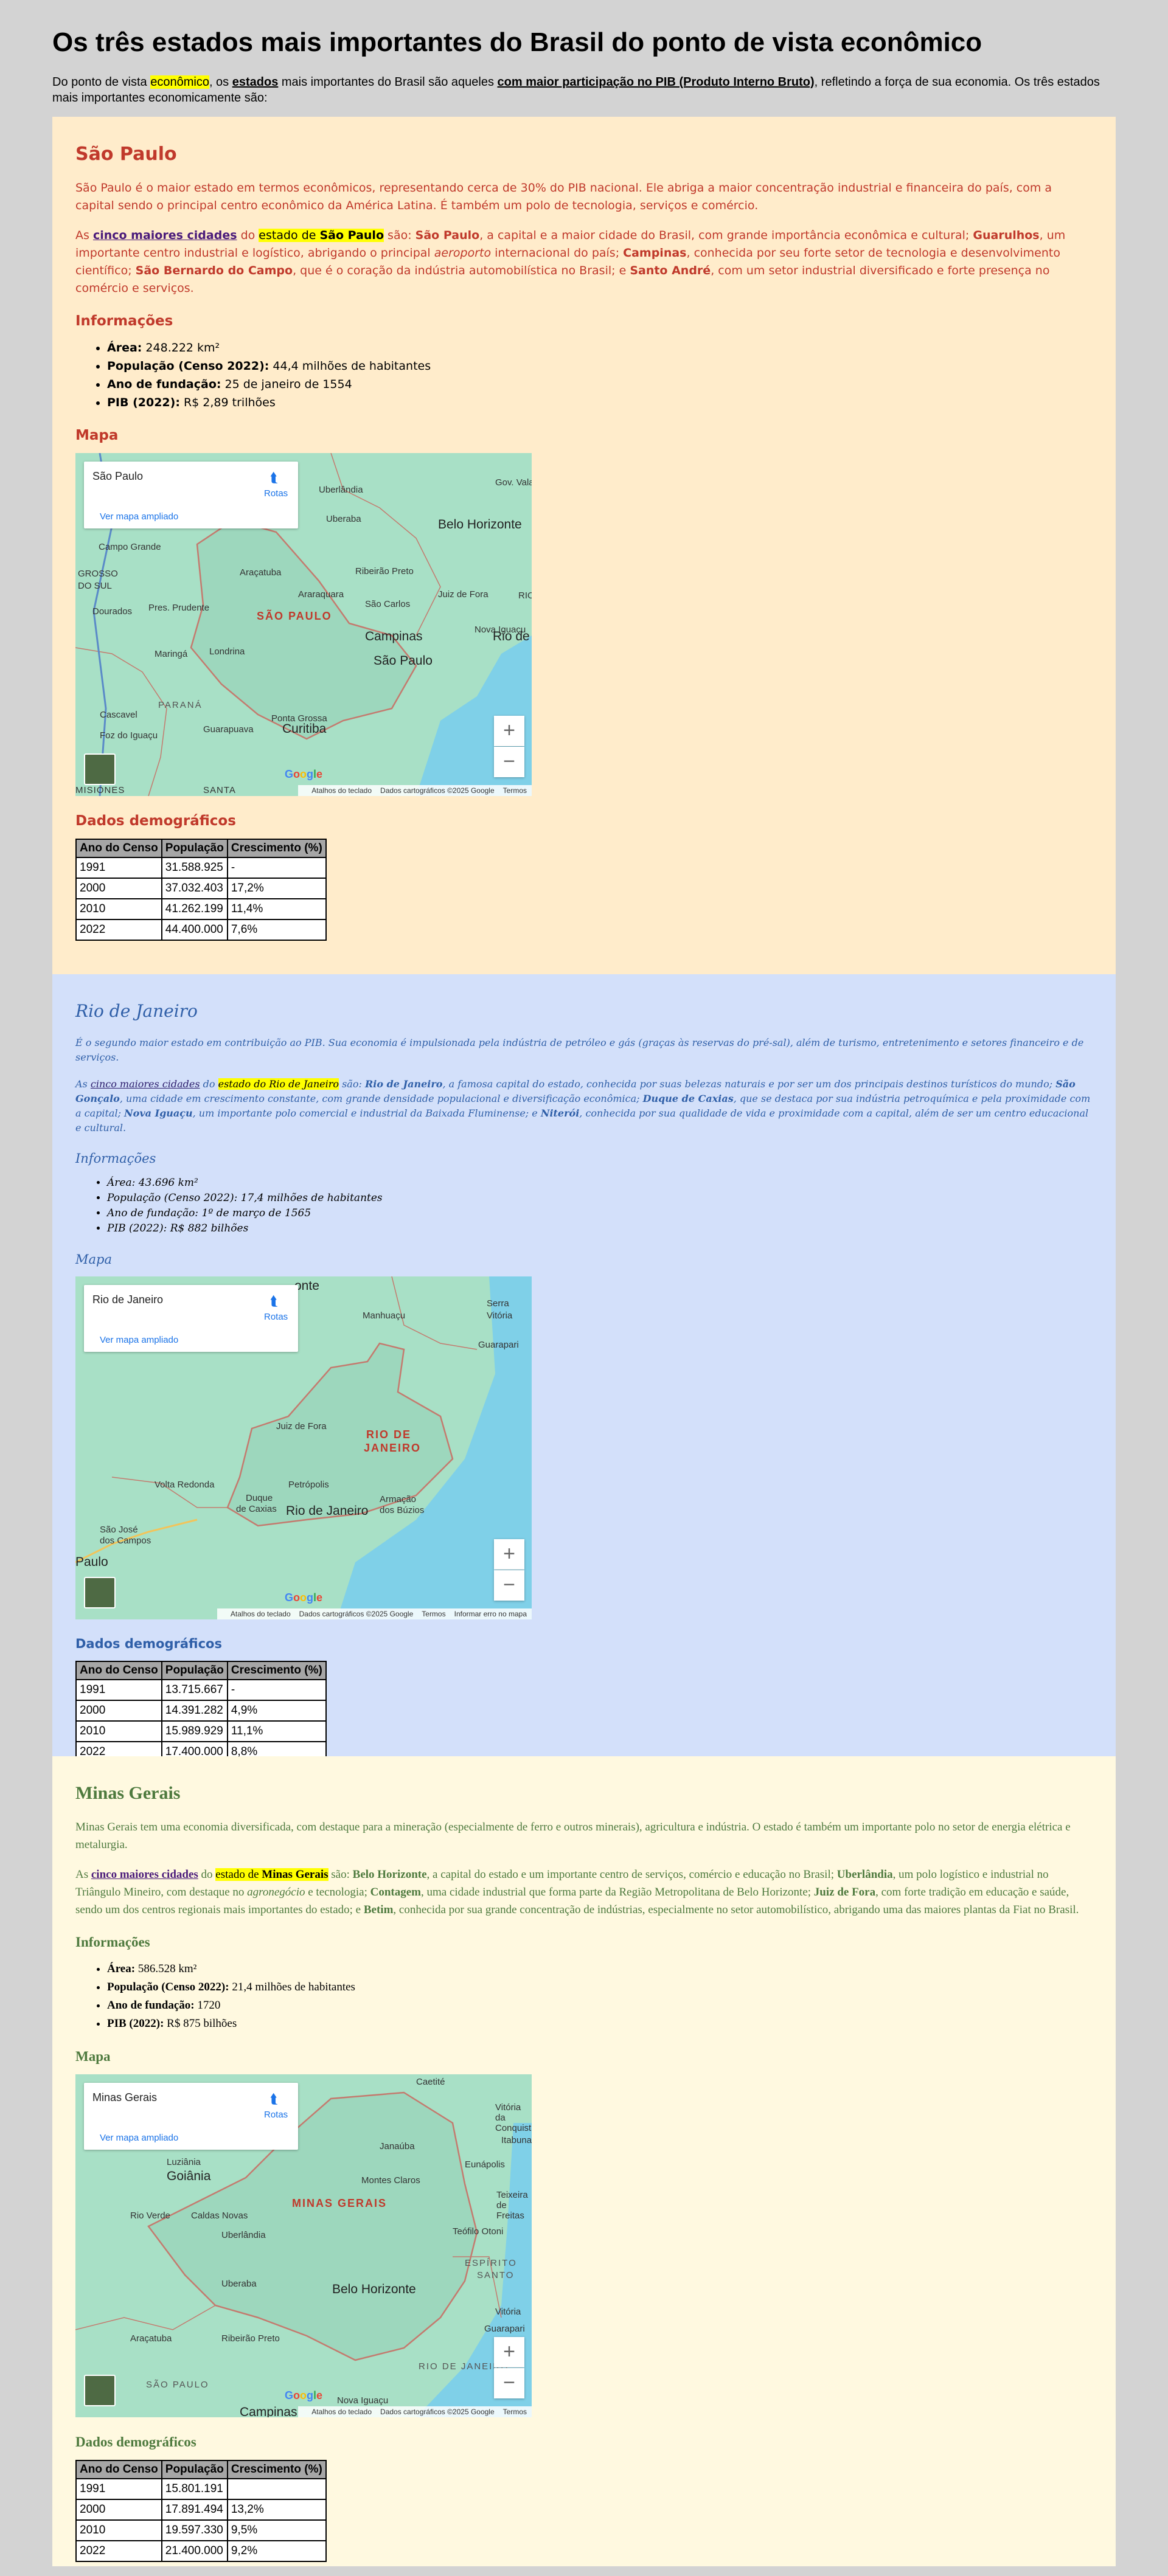 The image size is (1168, 2576). Describe the element at coordinates (179, 608) in the screenshot. I see `map-label: Pres. Prudente` at that location.